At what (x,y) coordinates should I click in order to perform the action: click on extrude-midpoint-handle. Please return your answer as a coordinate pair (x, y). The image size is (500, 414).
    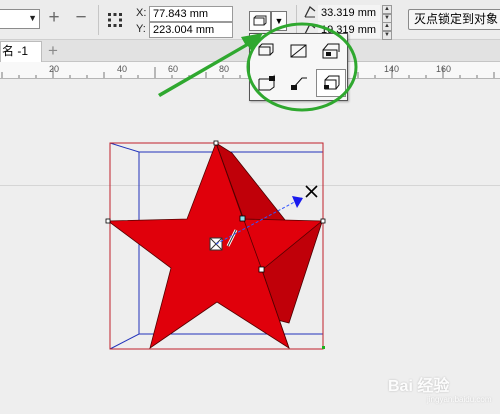
    Looking at the image, I should click on (242, 218).